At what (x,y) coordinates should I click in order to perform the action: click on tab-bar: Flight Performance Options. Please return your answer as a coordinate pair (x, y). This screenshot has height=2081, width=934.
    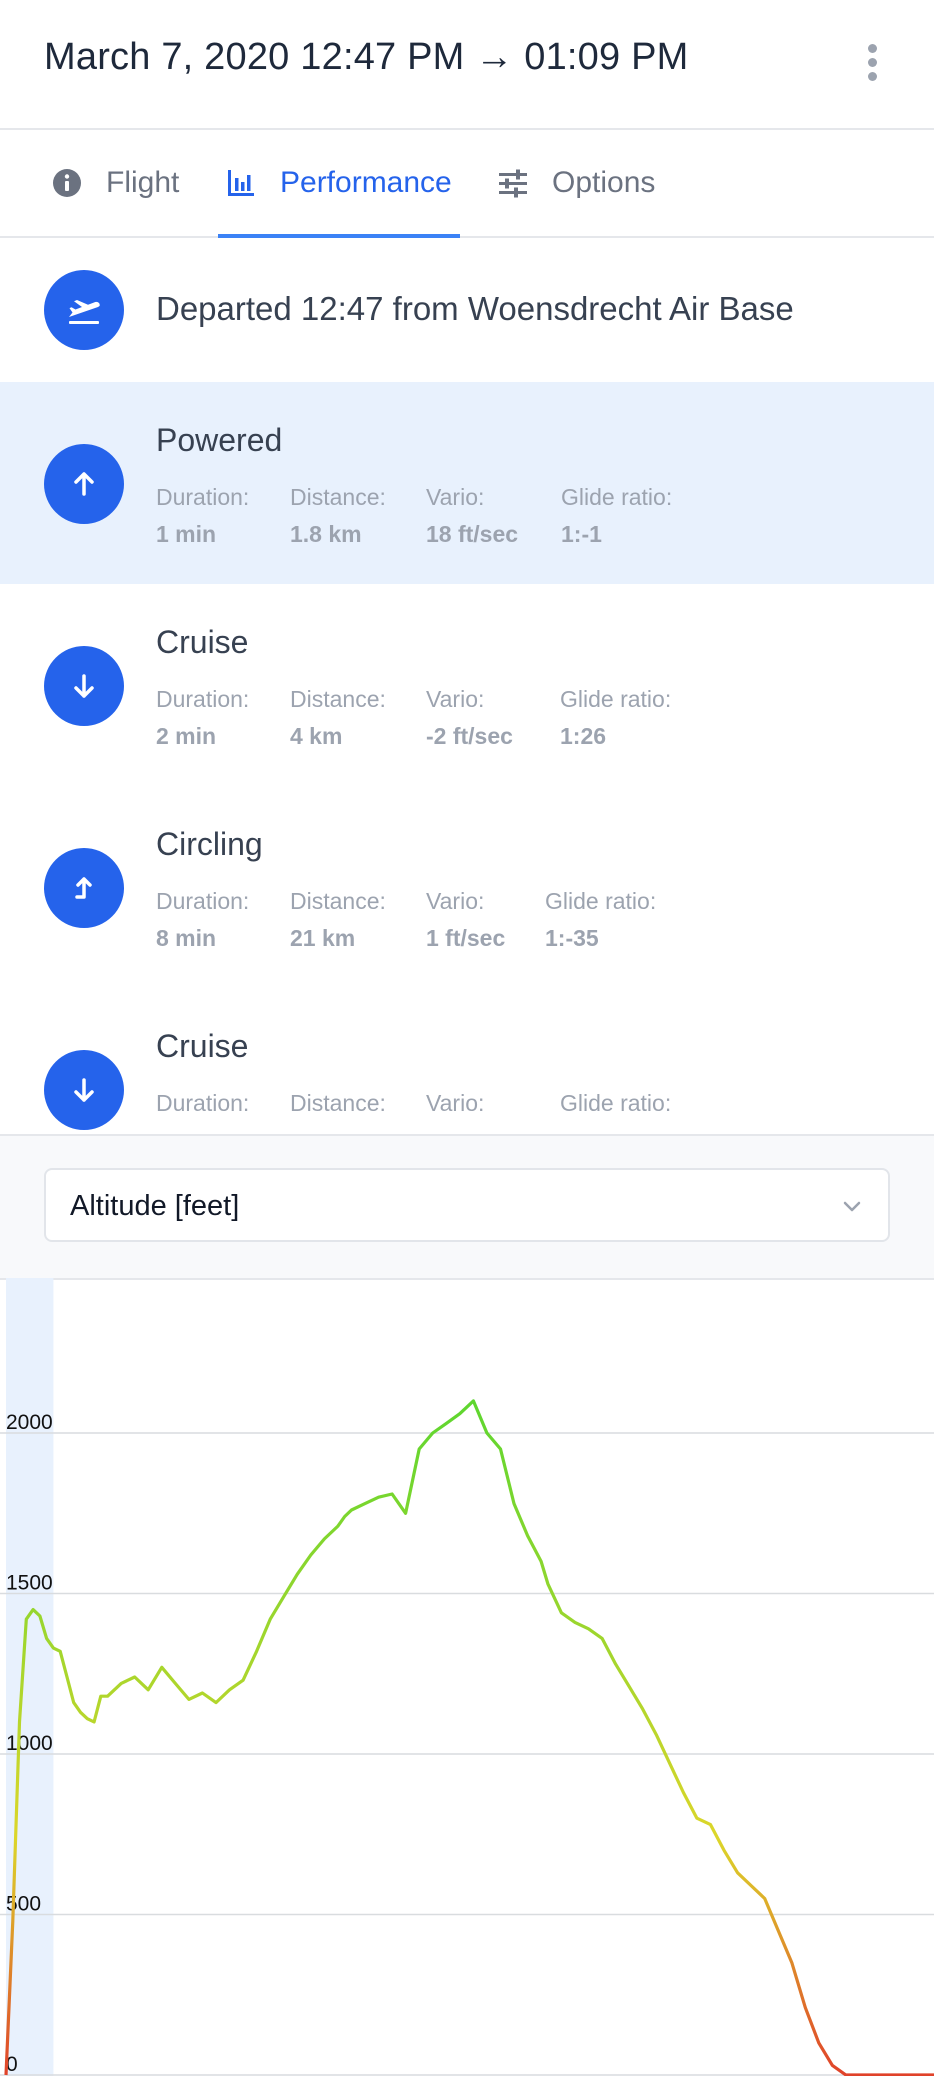
    Looking at the image, I should click on (467, 184).